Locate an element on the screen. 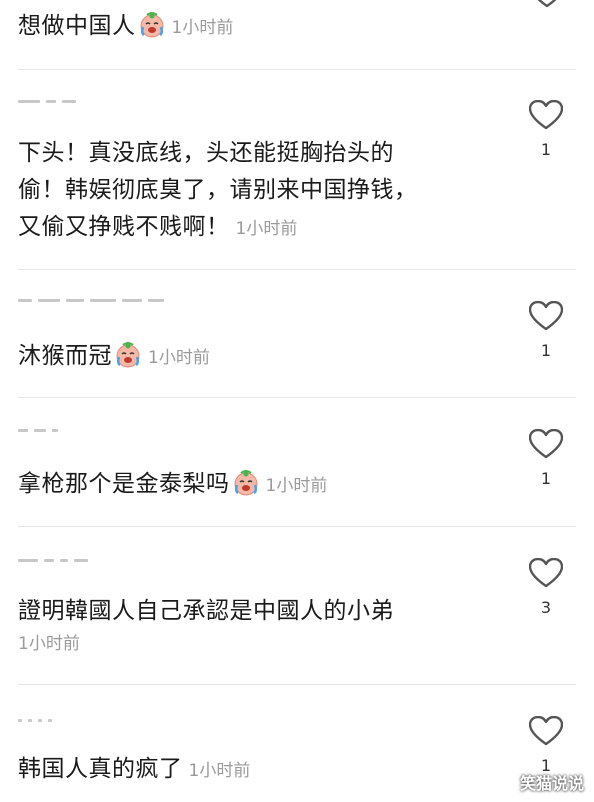 This screenshot has height=802, width=594. comment-text: 拿枪那个是金泰梨吗 1小时前 is located at coordinates (258, 485).